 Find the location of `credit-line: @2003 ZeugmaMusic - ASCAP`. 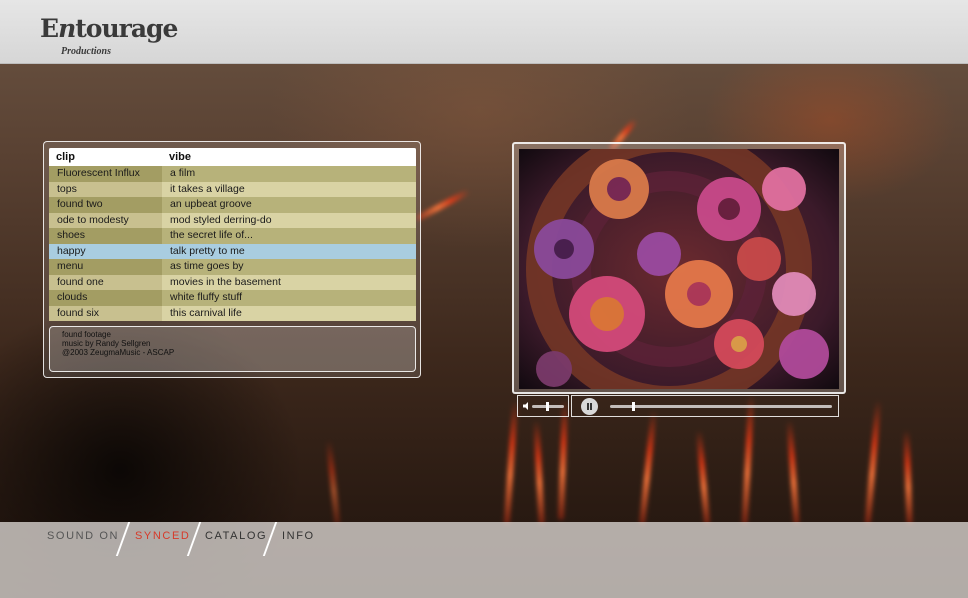

credit-line: @2003 ZeugmaMusic - ASCAP is located at coordinates (118, 352).